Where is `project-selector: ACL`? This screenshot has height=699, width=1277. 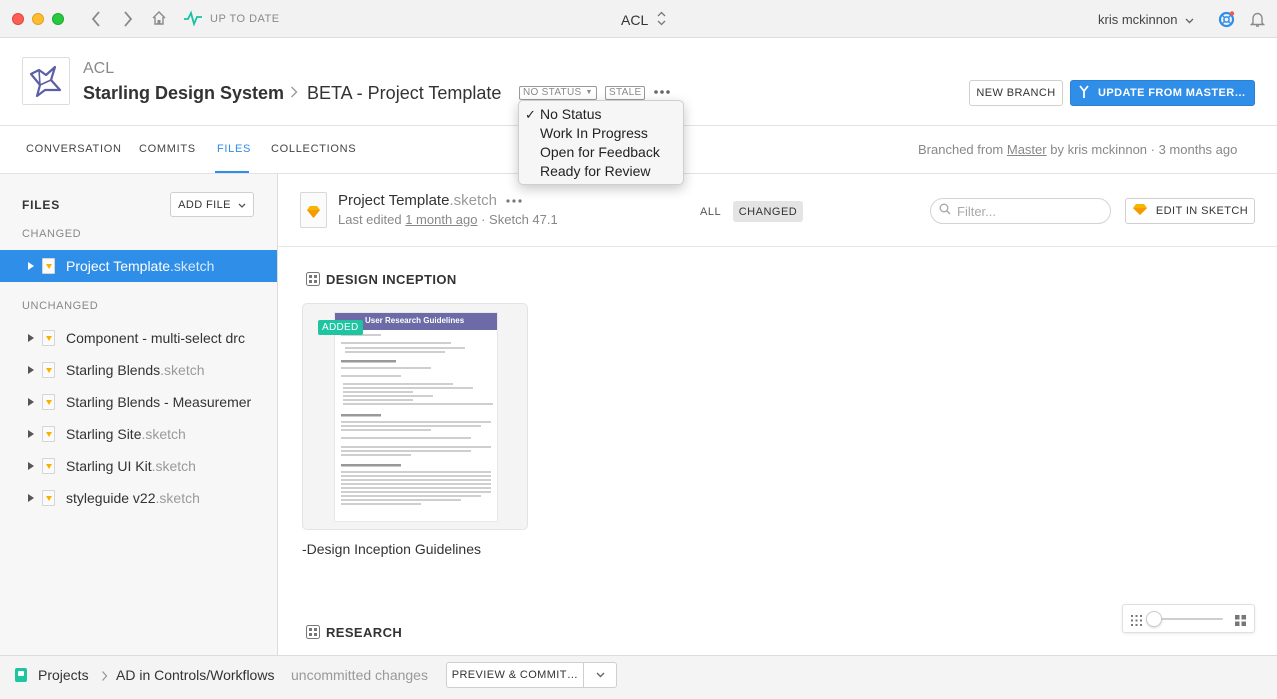
project-selector: ACL is located at coordinates (643, 20).